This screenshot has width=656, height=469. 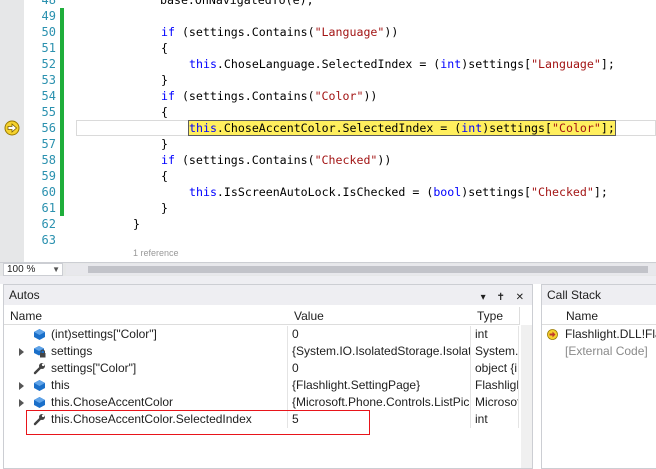 What do you see at coordinates (504, 298) in the screenshot?
I see `window-controls: ▾ ✝ ✕` at bounding box center [504, 298].